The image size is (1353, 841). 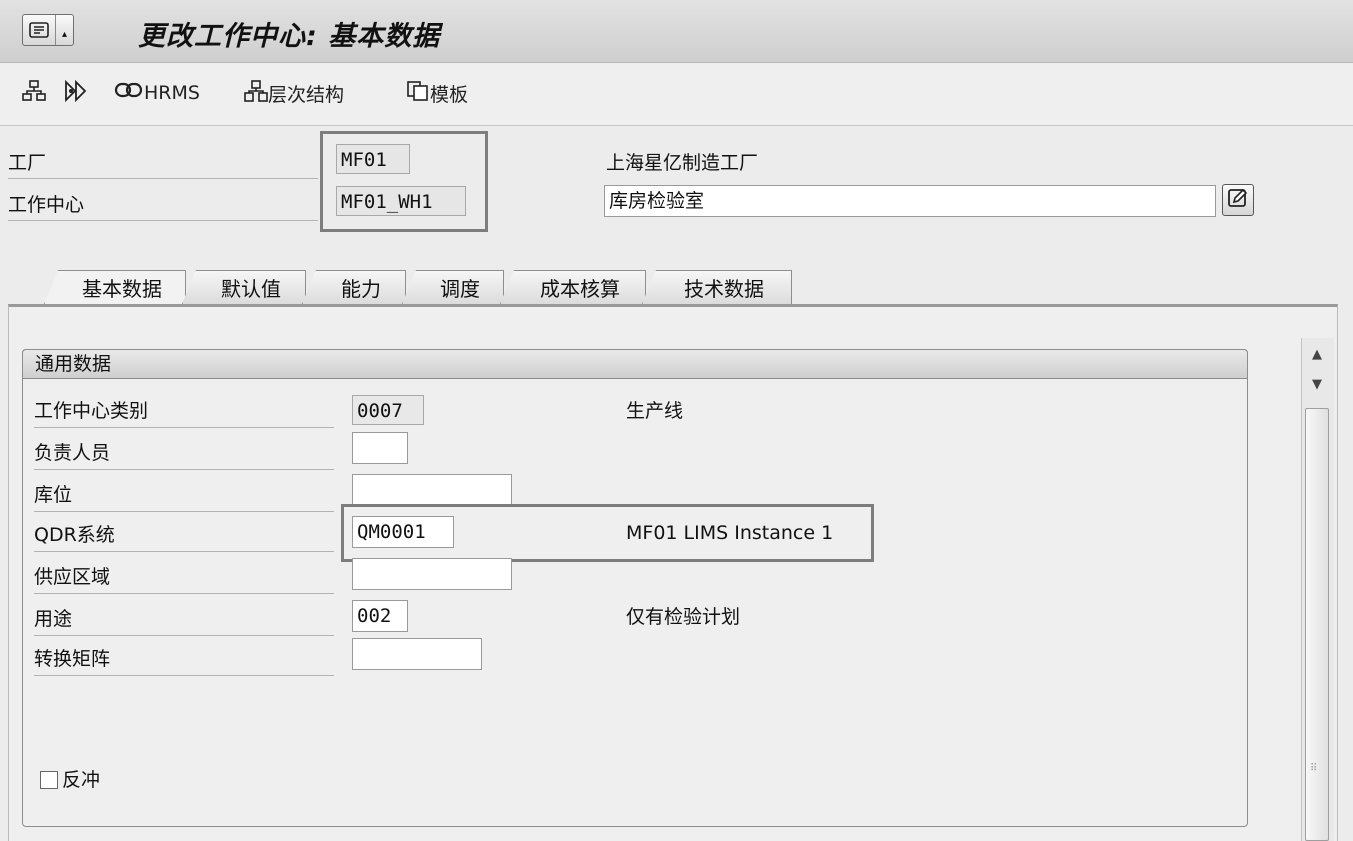 What do you see at coordinates (184, 411) in the screenshot?
I see `wc-category-label: 工作中心类别` at bounding box center [184, 411].